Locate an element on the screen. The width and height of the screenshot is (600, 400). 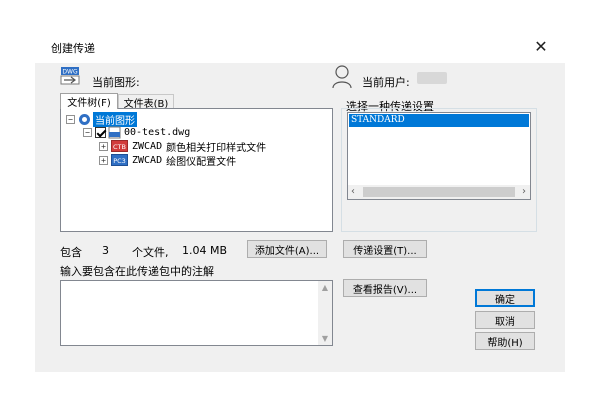
dwg-logo-icon: DWG is located at coordinates (71, 76).